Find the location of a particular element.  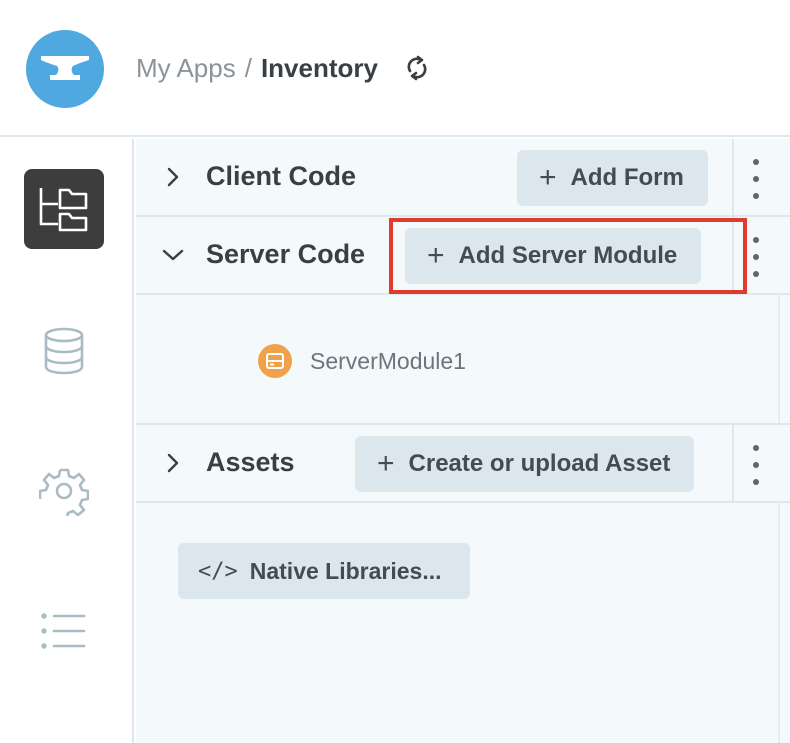

sidebar-item-code is located at coordinates (64, 209).